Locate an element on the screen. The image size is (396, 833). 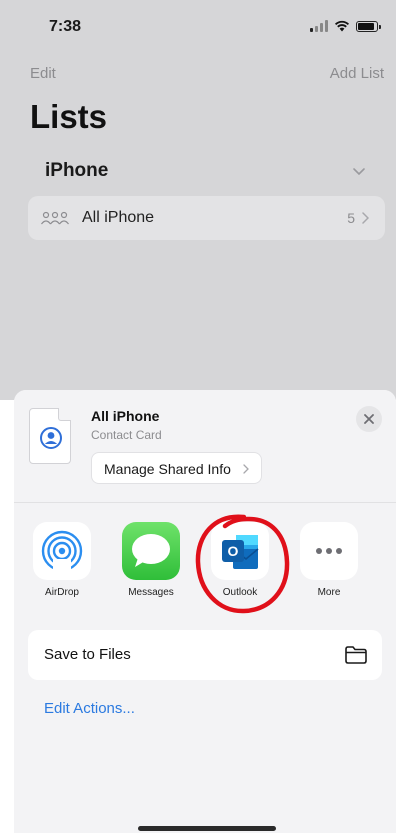
list-row-all-iphone: All iPhone 5 is located at coordinates (206, 218).